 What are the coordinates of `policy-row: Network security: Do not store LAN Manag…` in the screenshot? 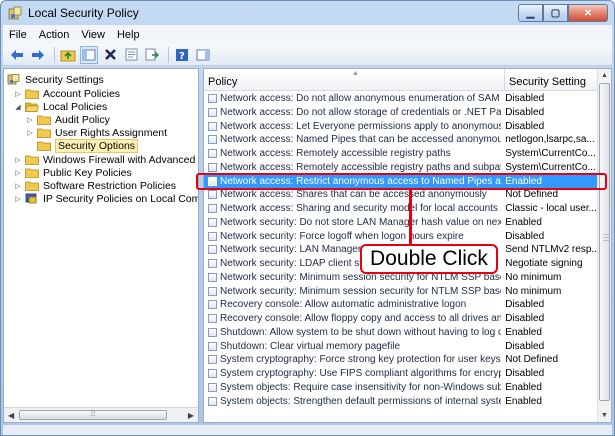 It's located at (401, 222).